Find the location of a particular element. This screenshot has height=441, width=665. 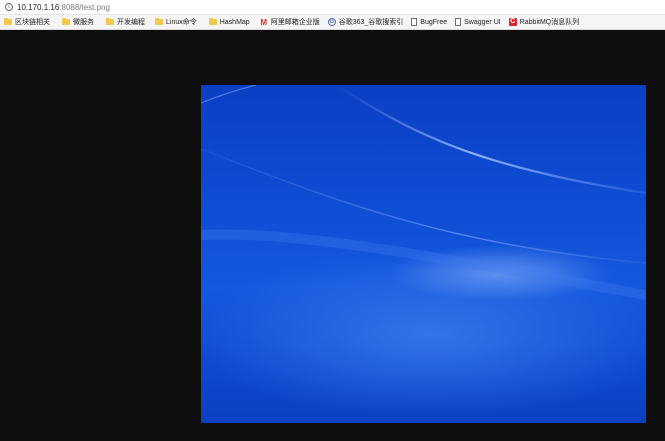

bookmark-linux-commands: Linux命令 is located at coordinates (176, 22).